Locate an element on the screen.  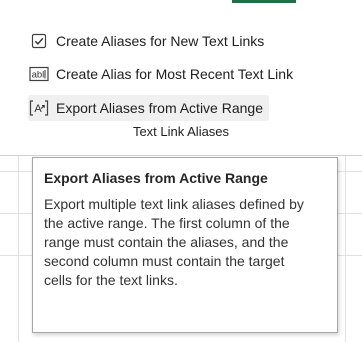
abl-text: abl is located at coordinates (38, 75).